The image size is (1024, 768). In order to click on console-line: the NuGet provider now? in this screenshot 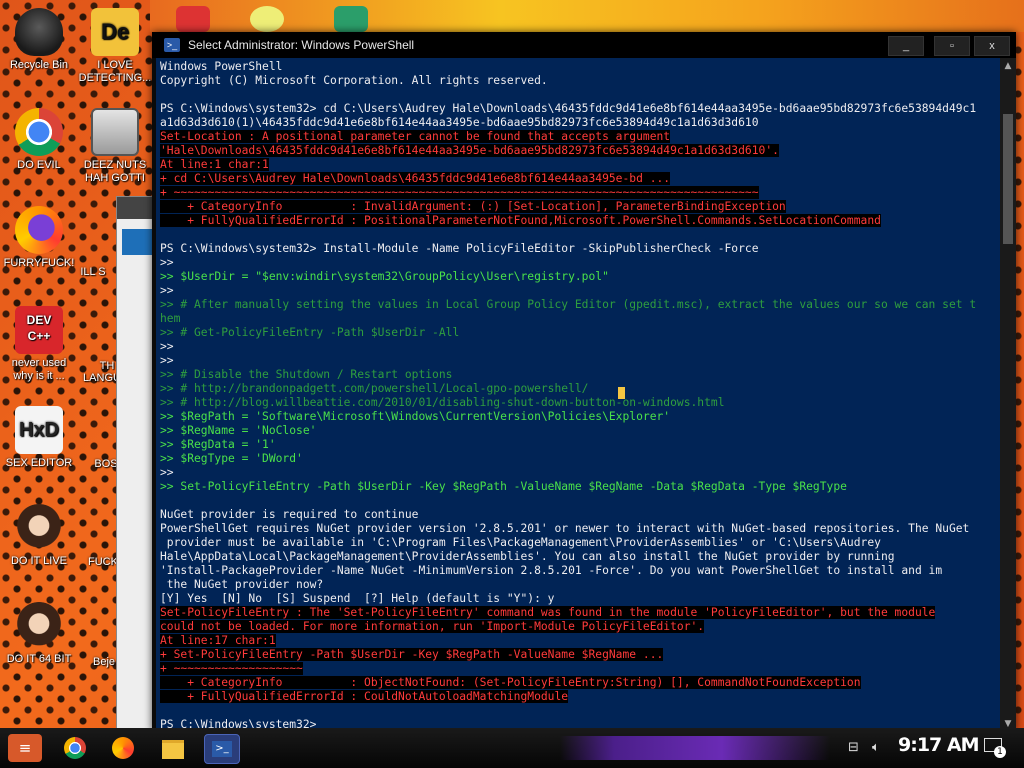, I will do `click(241, 585)`.